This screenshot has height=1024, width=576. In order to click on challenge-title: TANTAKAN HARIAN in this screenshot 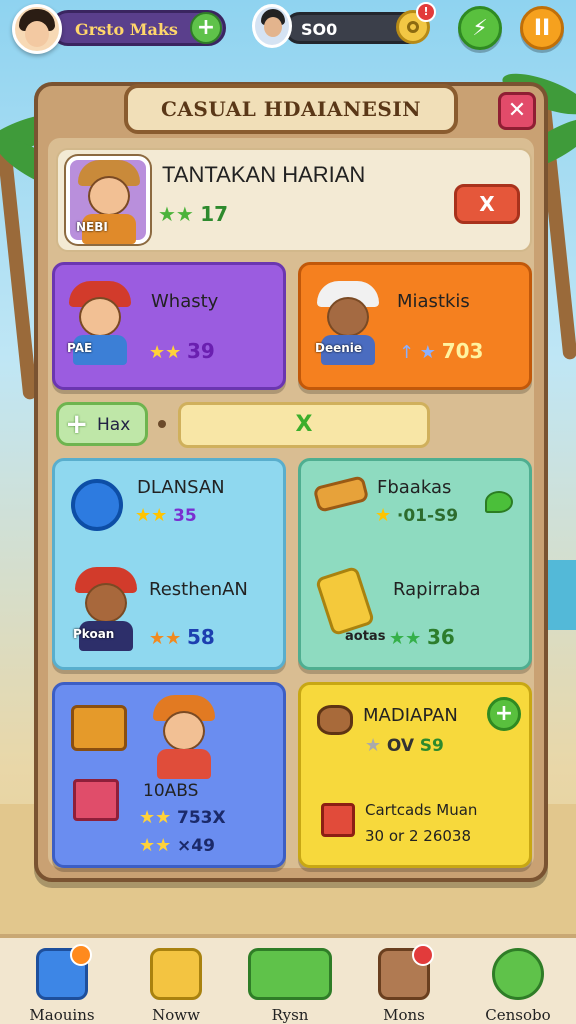, I will do `click(264, 174)`.